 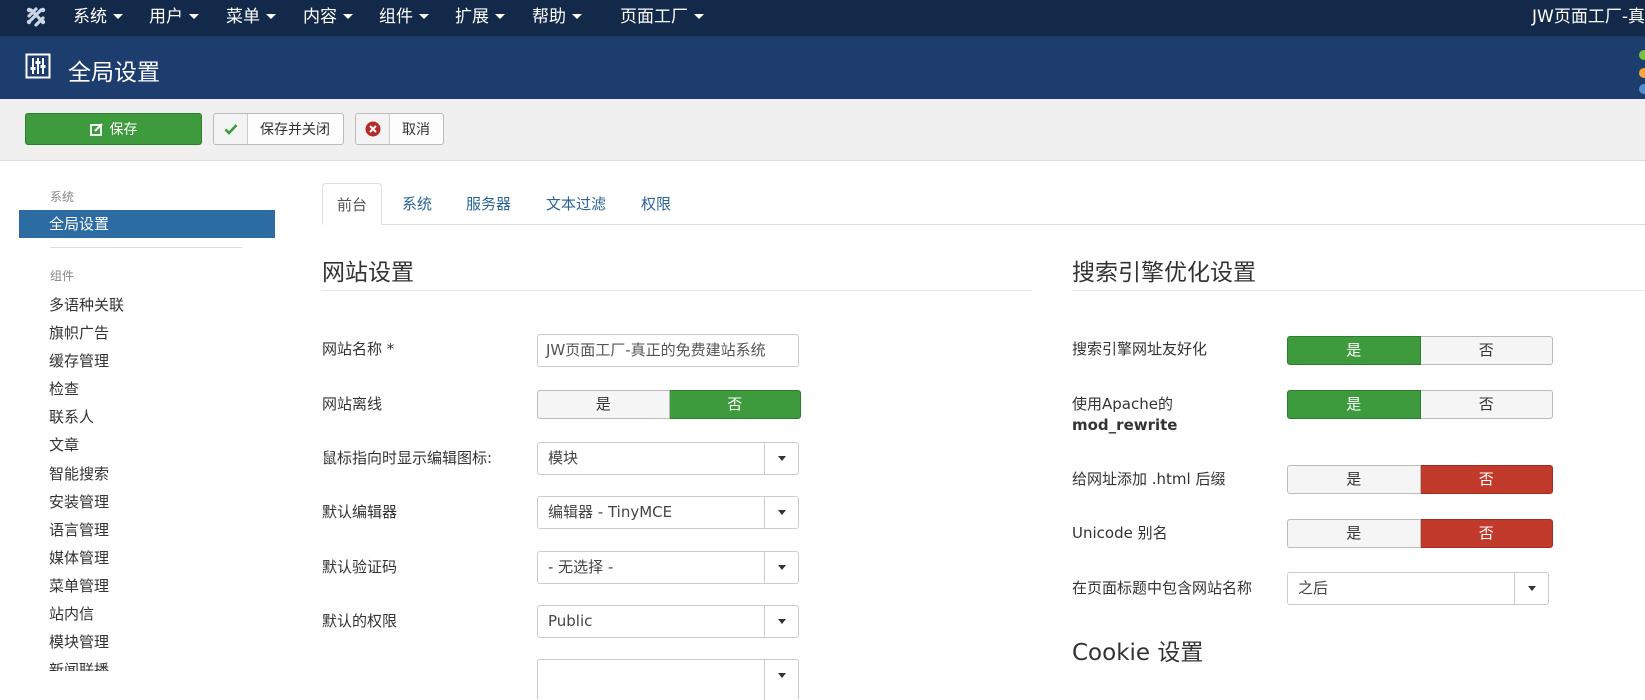 What do you see at coordinates (96, 129) in the screenshot?
I see `edit-icon` at bounding box center [96, 129].